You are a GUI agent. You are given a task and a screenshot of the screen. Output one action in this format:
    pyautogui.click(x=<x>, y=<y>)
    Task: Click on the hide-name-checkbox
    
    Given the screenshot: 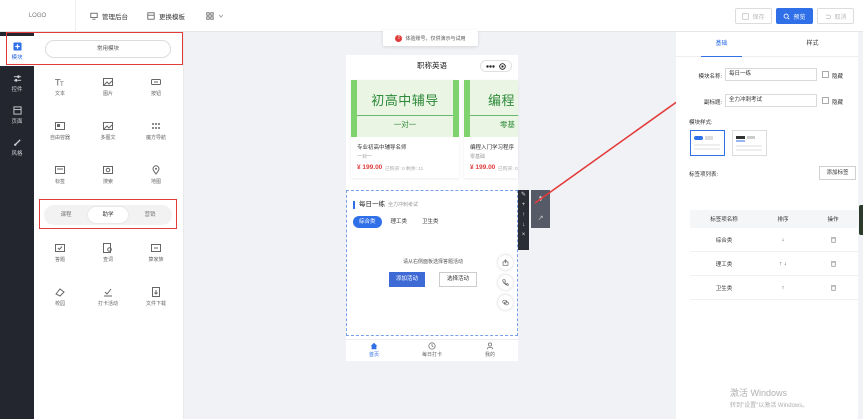 What is the action you would take?
    pyautogui.click(x=825, y=74)
    